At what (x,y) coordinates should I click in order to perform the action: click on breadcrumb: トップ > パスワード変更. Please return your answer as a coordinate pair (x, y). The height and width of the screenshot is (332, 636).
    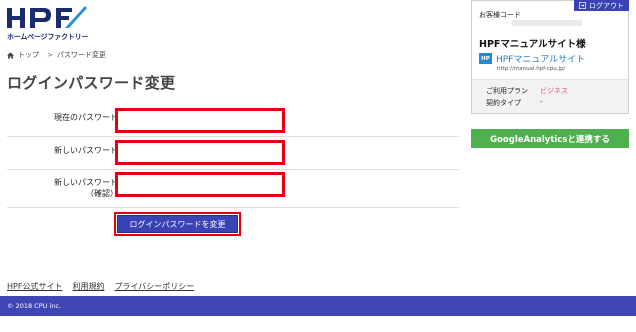
    Looking at the image, I should click on (56, 55).